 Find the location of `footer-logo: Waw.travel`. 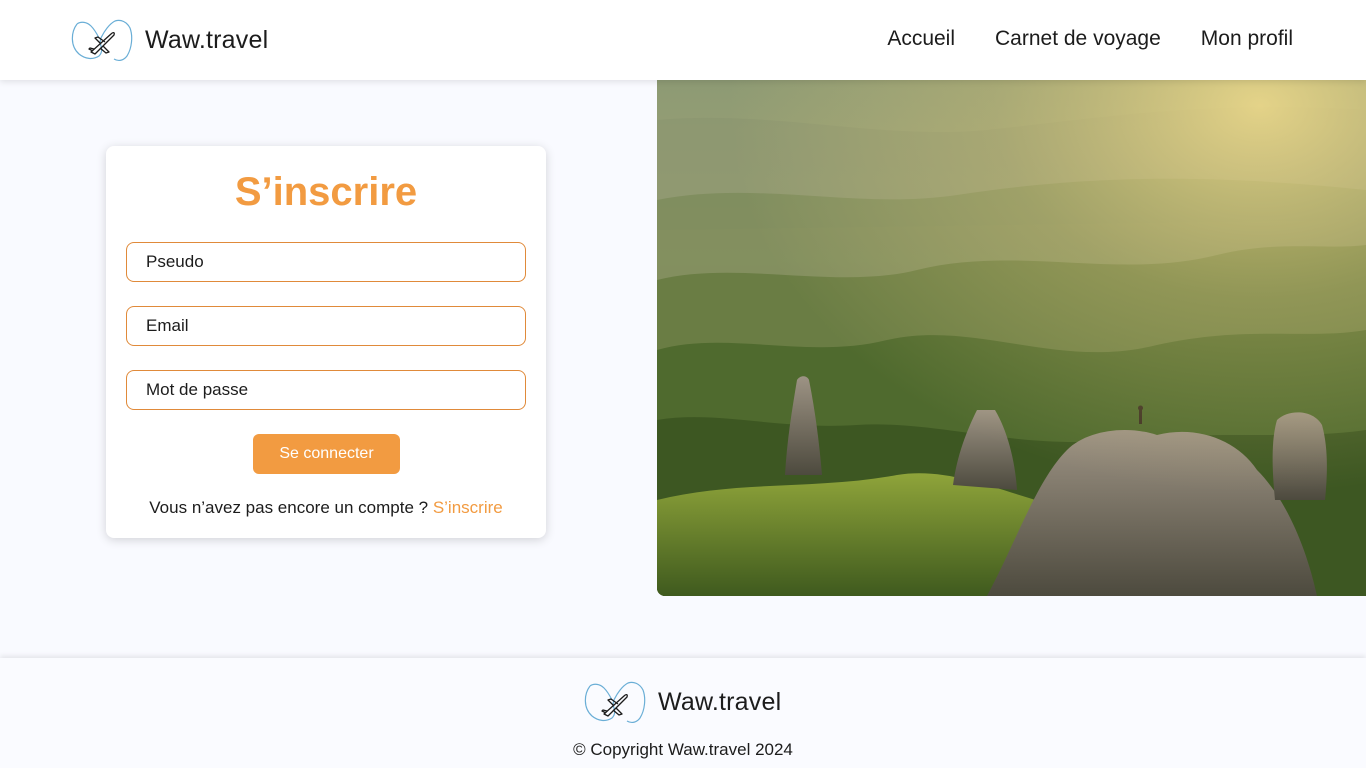

footer-logo: Waw.travel is located at coordinates (681, 702).